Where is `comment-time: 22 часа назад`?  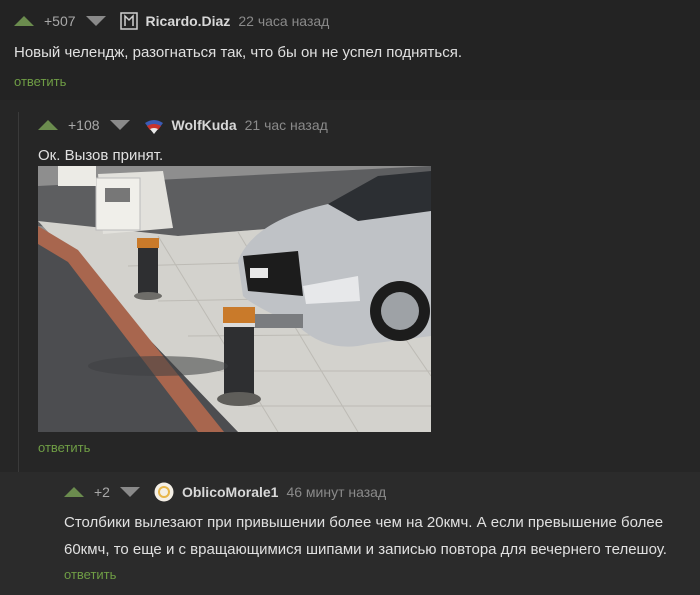 comment-time: 22 часа назад is located at coordinates (283, 21).